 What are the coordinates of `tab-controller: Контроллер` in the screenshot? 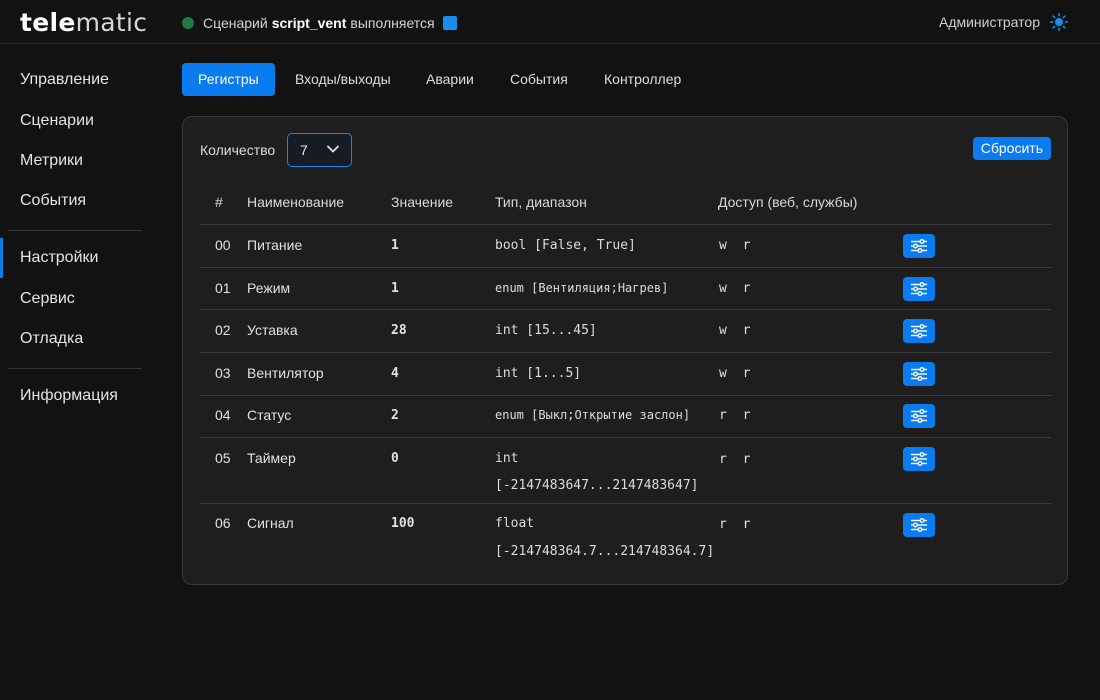 It's located at (642, 79).